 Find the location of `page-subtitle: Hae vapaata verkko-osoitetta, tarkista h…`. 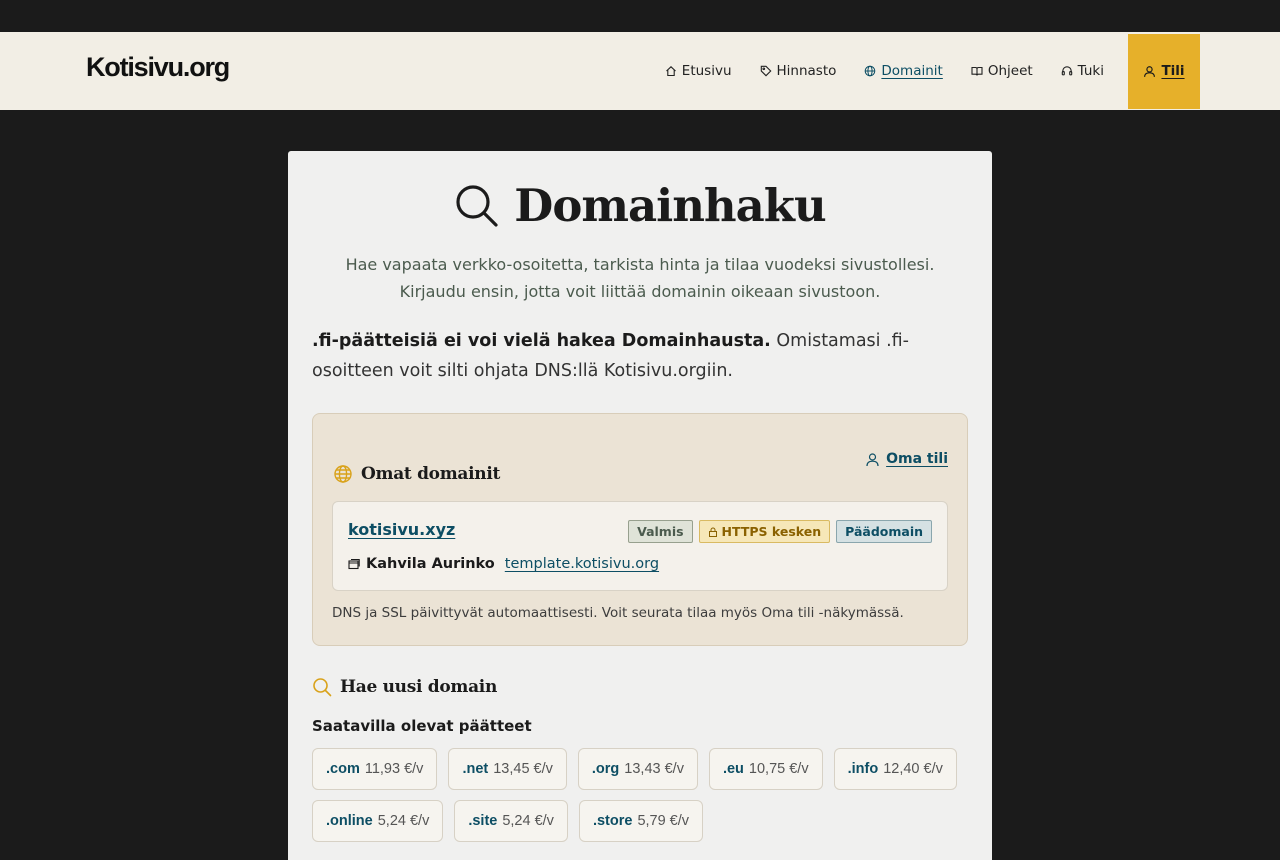

page-subtitle: Hae vapaata verkko-osoitetta, tarkista h… is located at coordinates (640, 278).